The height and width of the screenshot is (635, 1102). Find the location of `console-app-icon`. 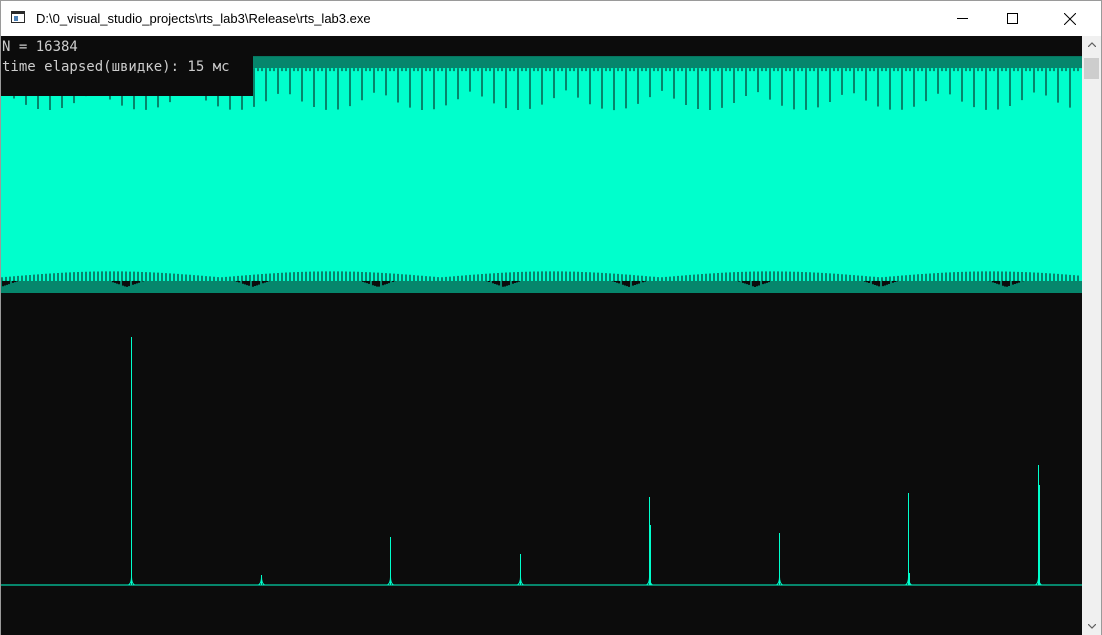

console-app-icon is located at coordinates (18, 17).